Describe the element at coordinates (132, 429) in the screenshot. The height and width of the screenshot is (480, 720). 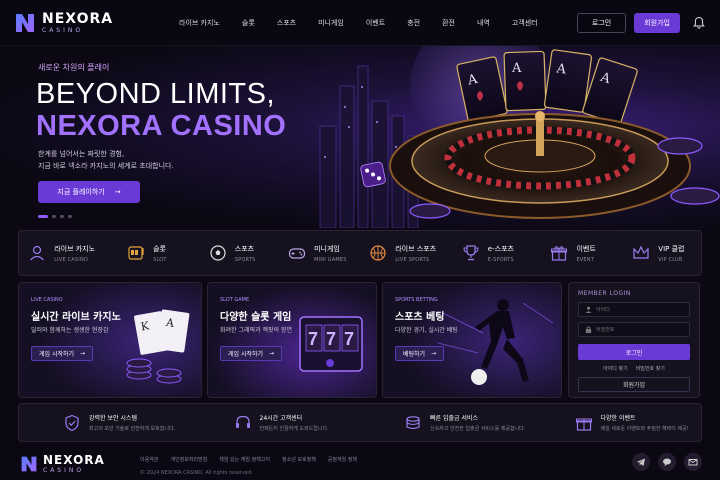
I see `feature-desc: 최고의 보안 기술로 안전하게 보호합니다.` at that location.